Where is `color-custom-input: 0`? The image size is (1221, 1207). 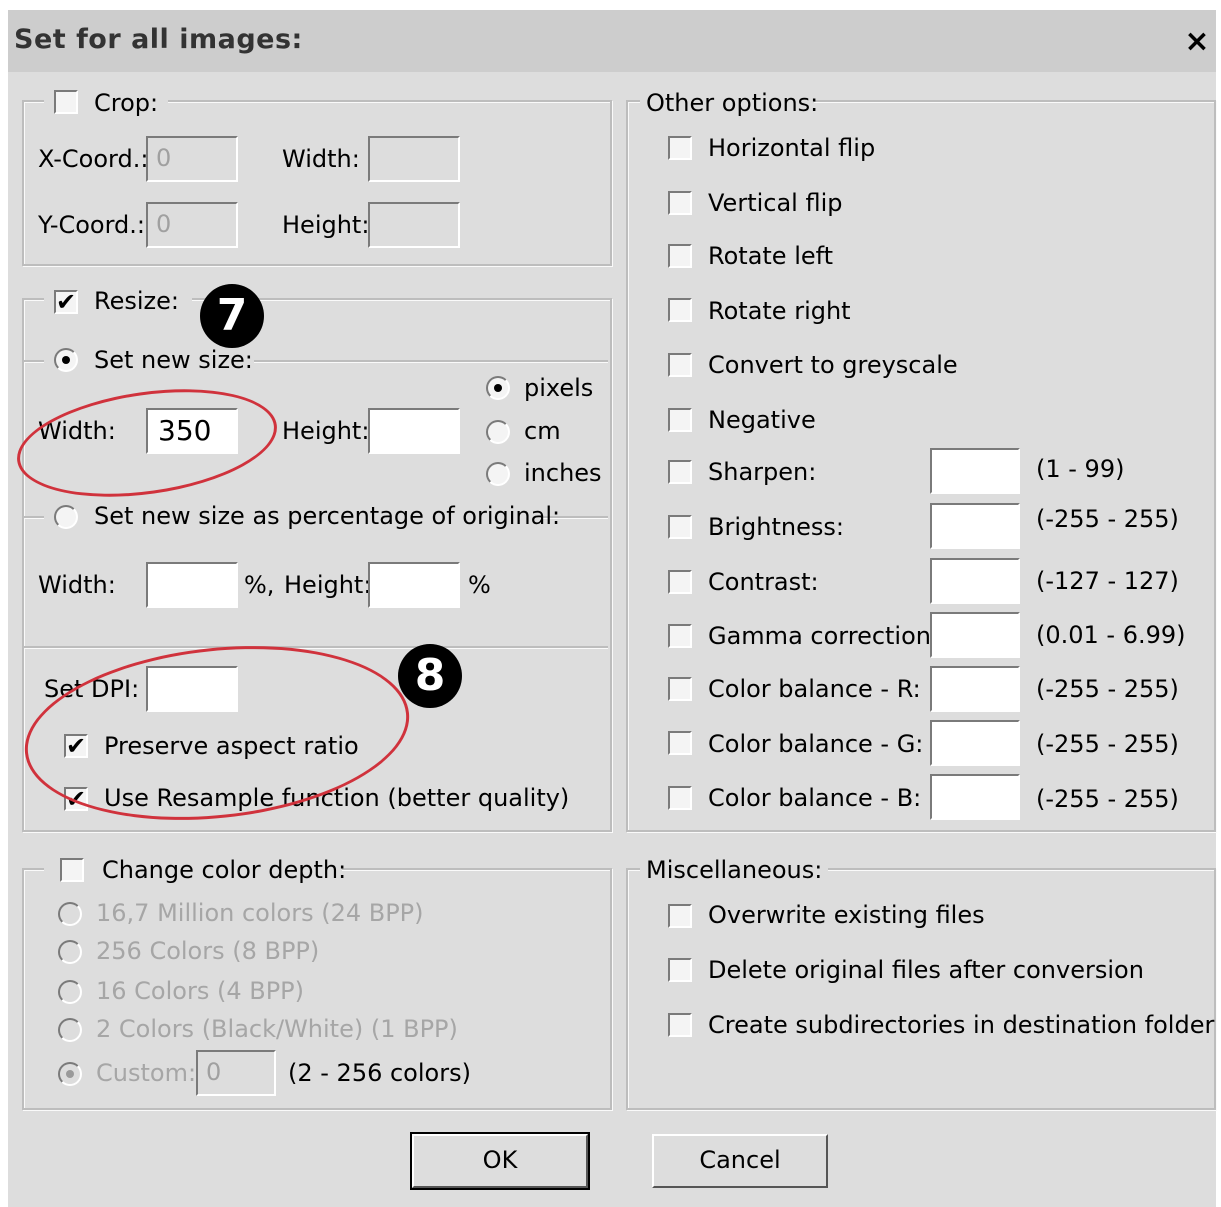 color-custom-input: 0 is located at coordinates (236, 1073).